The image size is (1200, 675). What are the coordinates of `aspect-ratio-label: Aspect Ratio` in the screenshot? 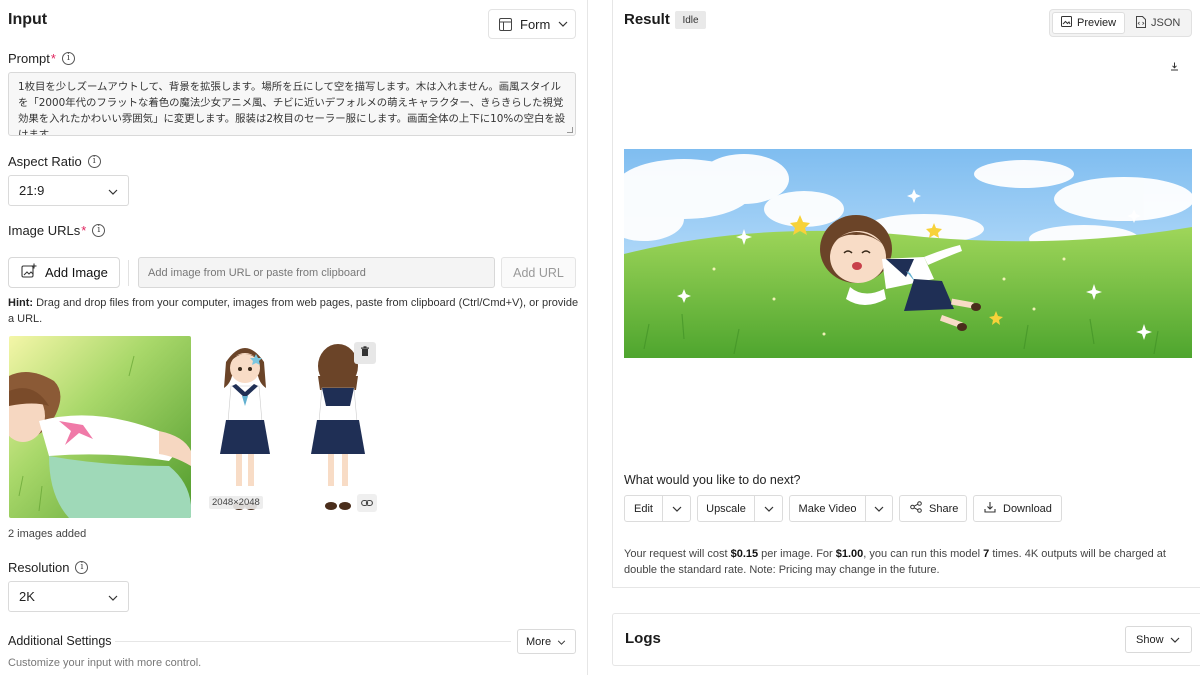 It's located at (45, 161).